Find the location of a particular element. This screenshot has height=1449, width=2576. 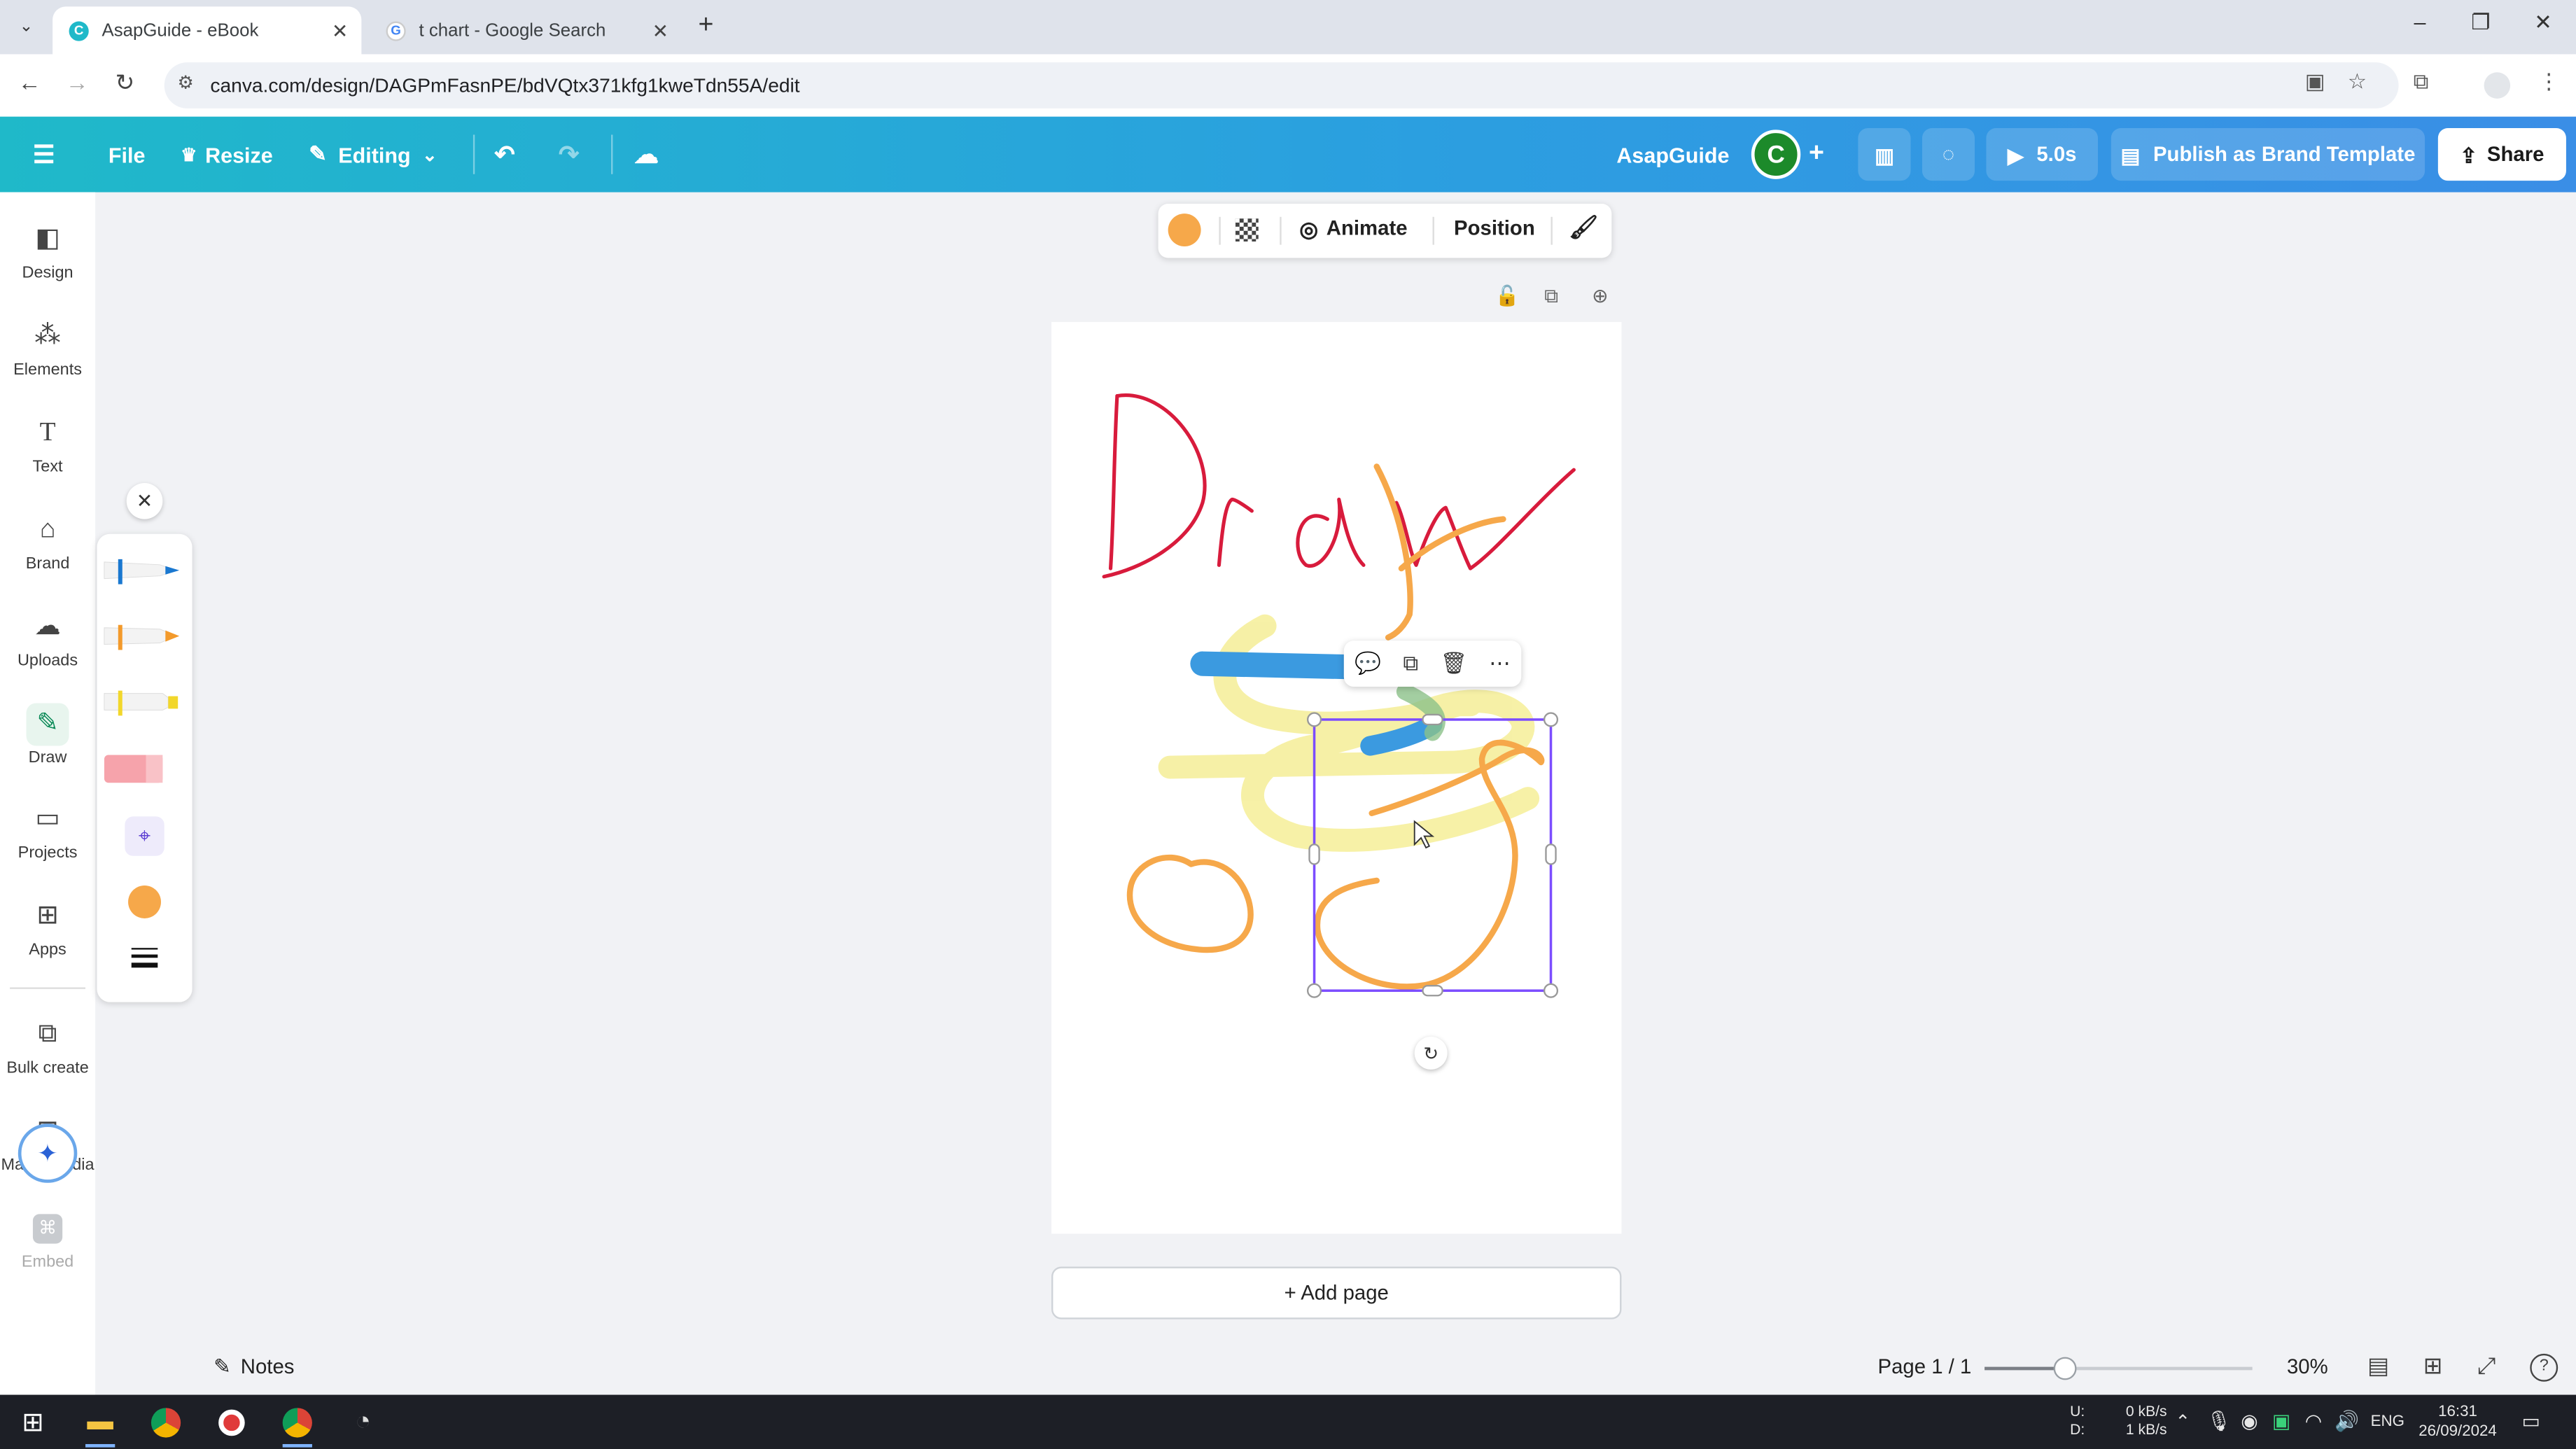

cloud-saved-icon: ☁ is located at coordinates (646, 154).